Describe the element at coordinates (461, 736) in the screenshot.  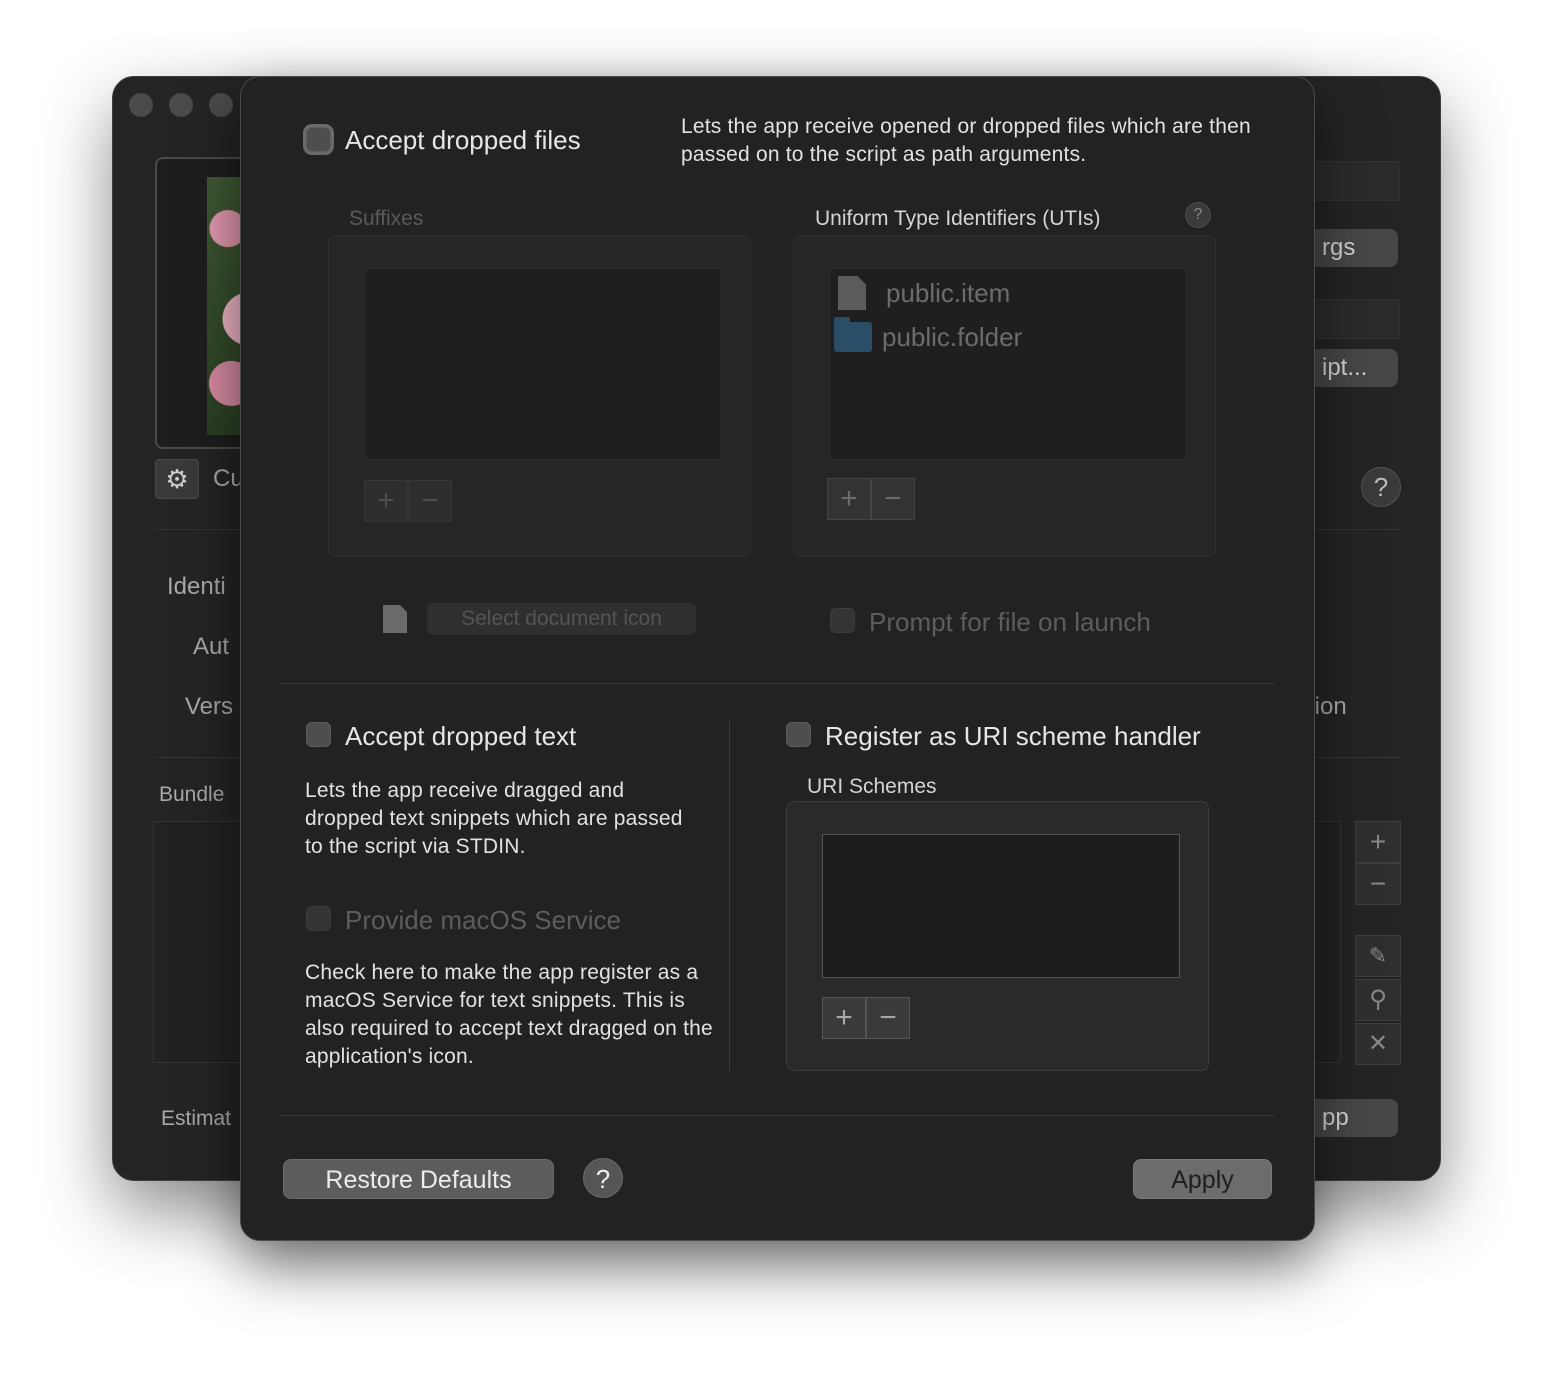
I see `accept-dropped-text-label: Accept dropped text` at that location.